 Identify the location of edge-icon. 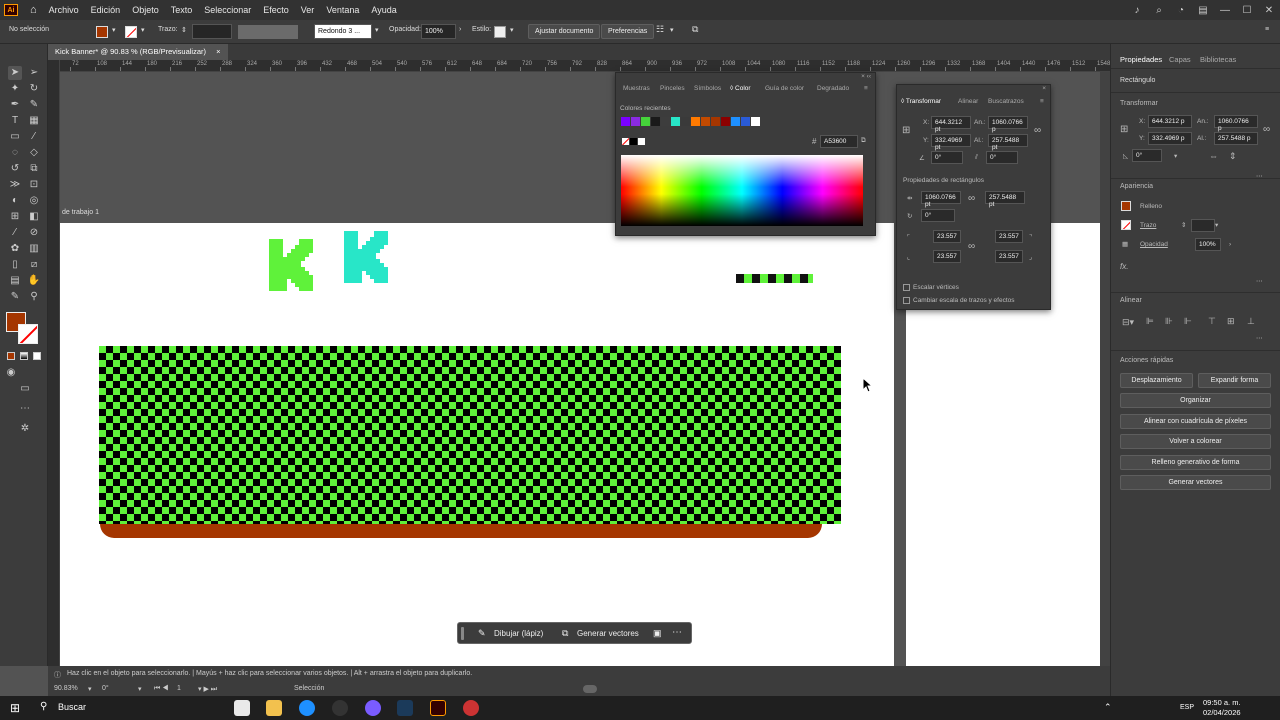
(307, 708).